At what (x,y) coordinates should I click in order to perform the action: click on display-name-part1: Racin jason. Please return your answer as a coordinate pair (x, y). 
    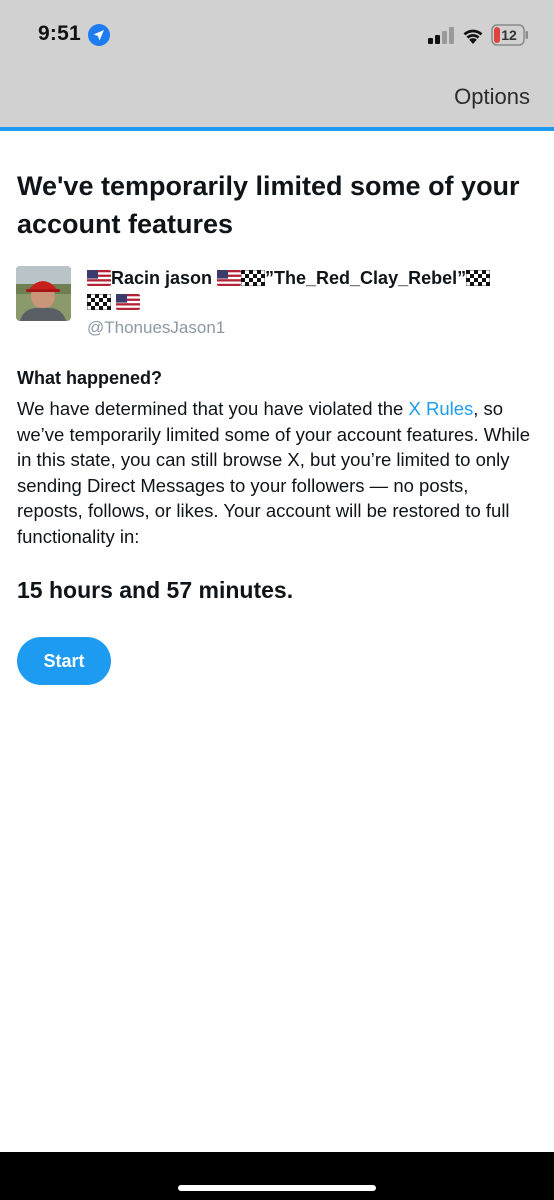
    Looking at the image, I should click on (164, 278).